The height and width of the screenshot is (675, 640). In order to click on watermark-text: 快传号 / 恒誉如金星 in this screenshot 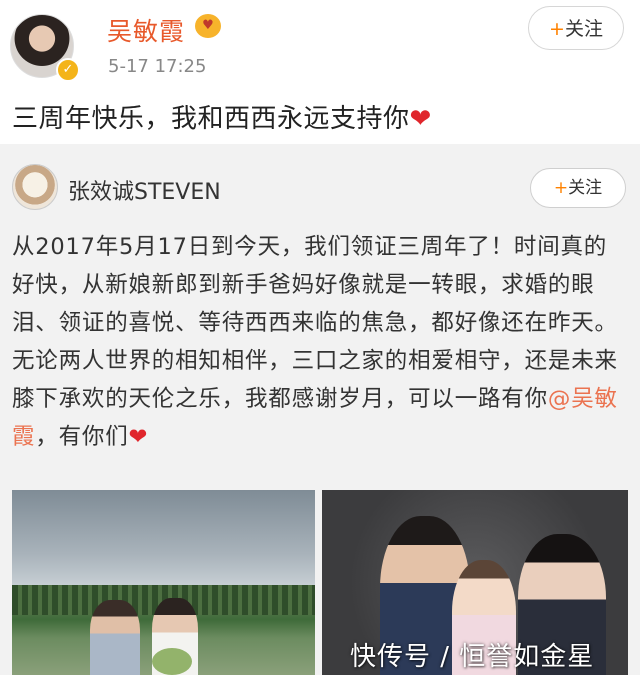, I will do `click(472, 657)`.